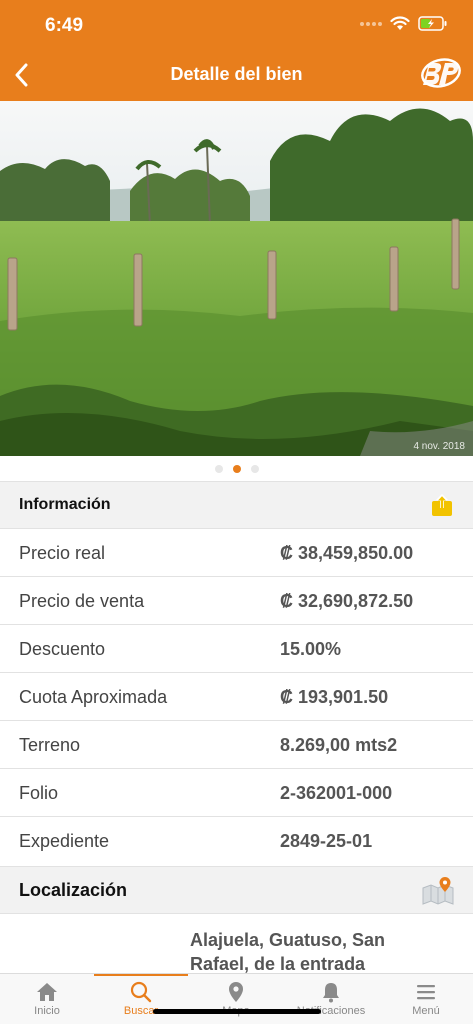 This screenshot has height=1024, width=473. I want to click on page-title: Detalle del bien, so click(236, 74).